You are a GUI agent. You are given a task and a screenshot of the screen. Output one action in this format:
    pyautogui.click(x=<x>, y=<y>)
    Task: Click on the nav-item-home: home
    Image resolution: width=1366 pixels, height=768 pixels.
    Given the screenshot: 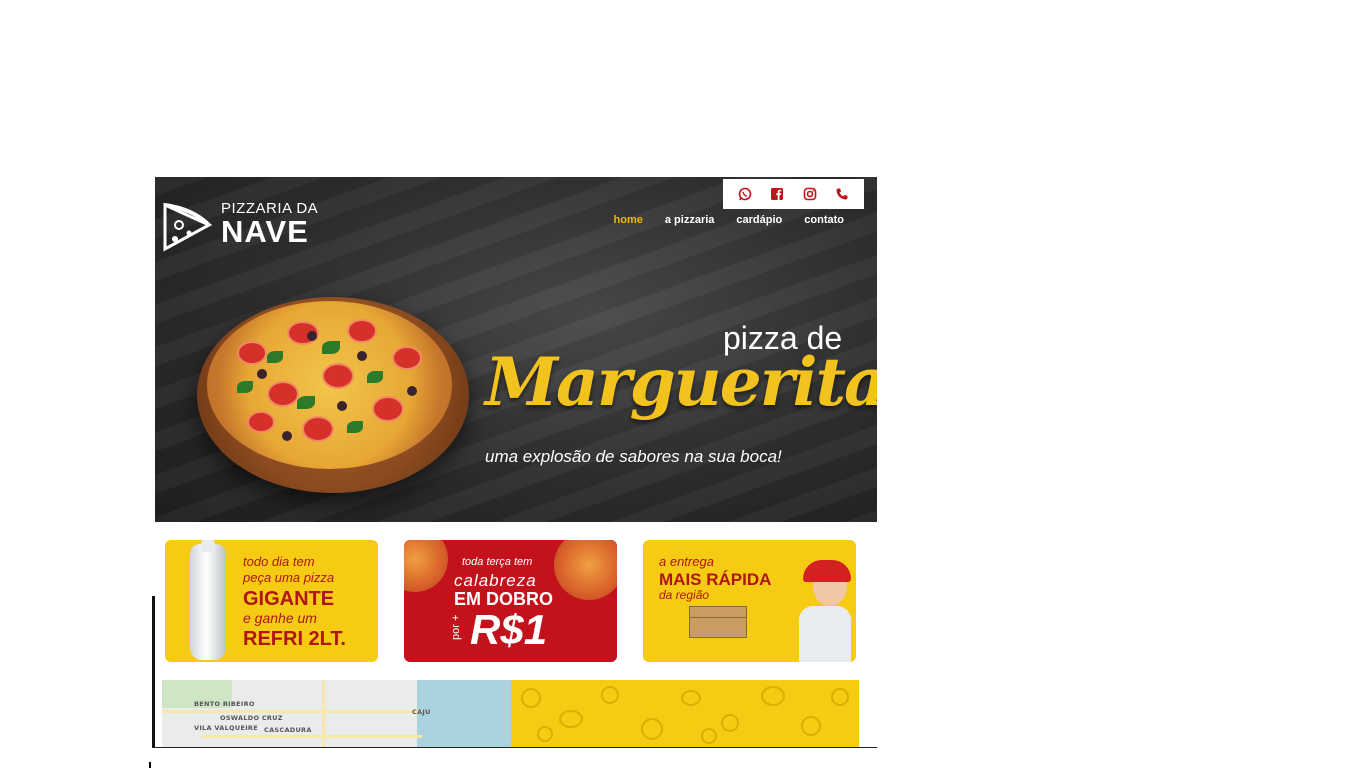 What is the action you would take?
    pyautogui.click(x=628, y=220)
    